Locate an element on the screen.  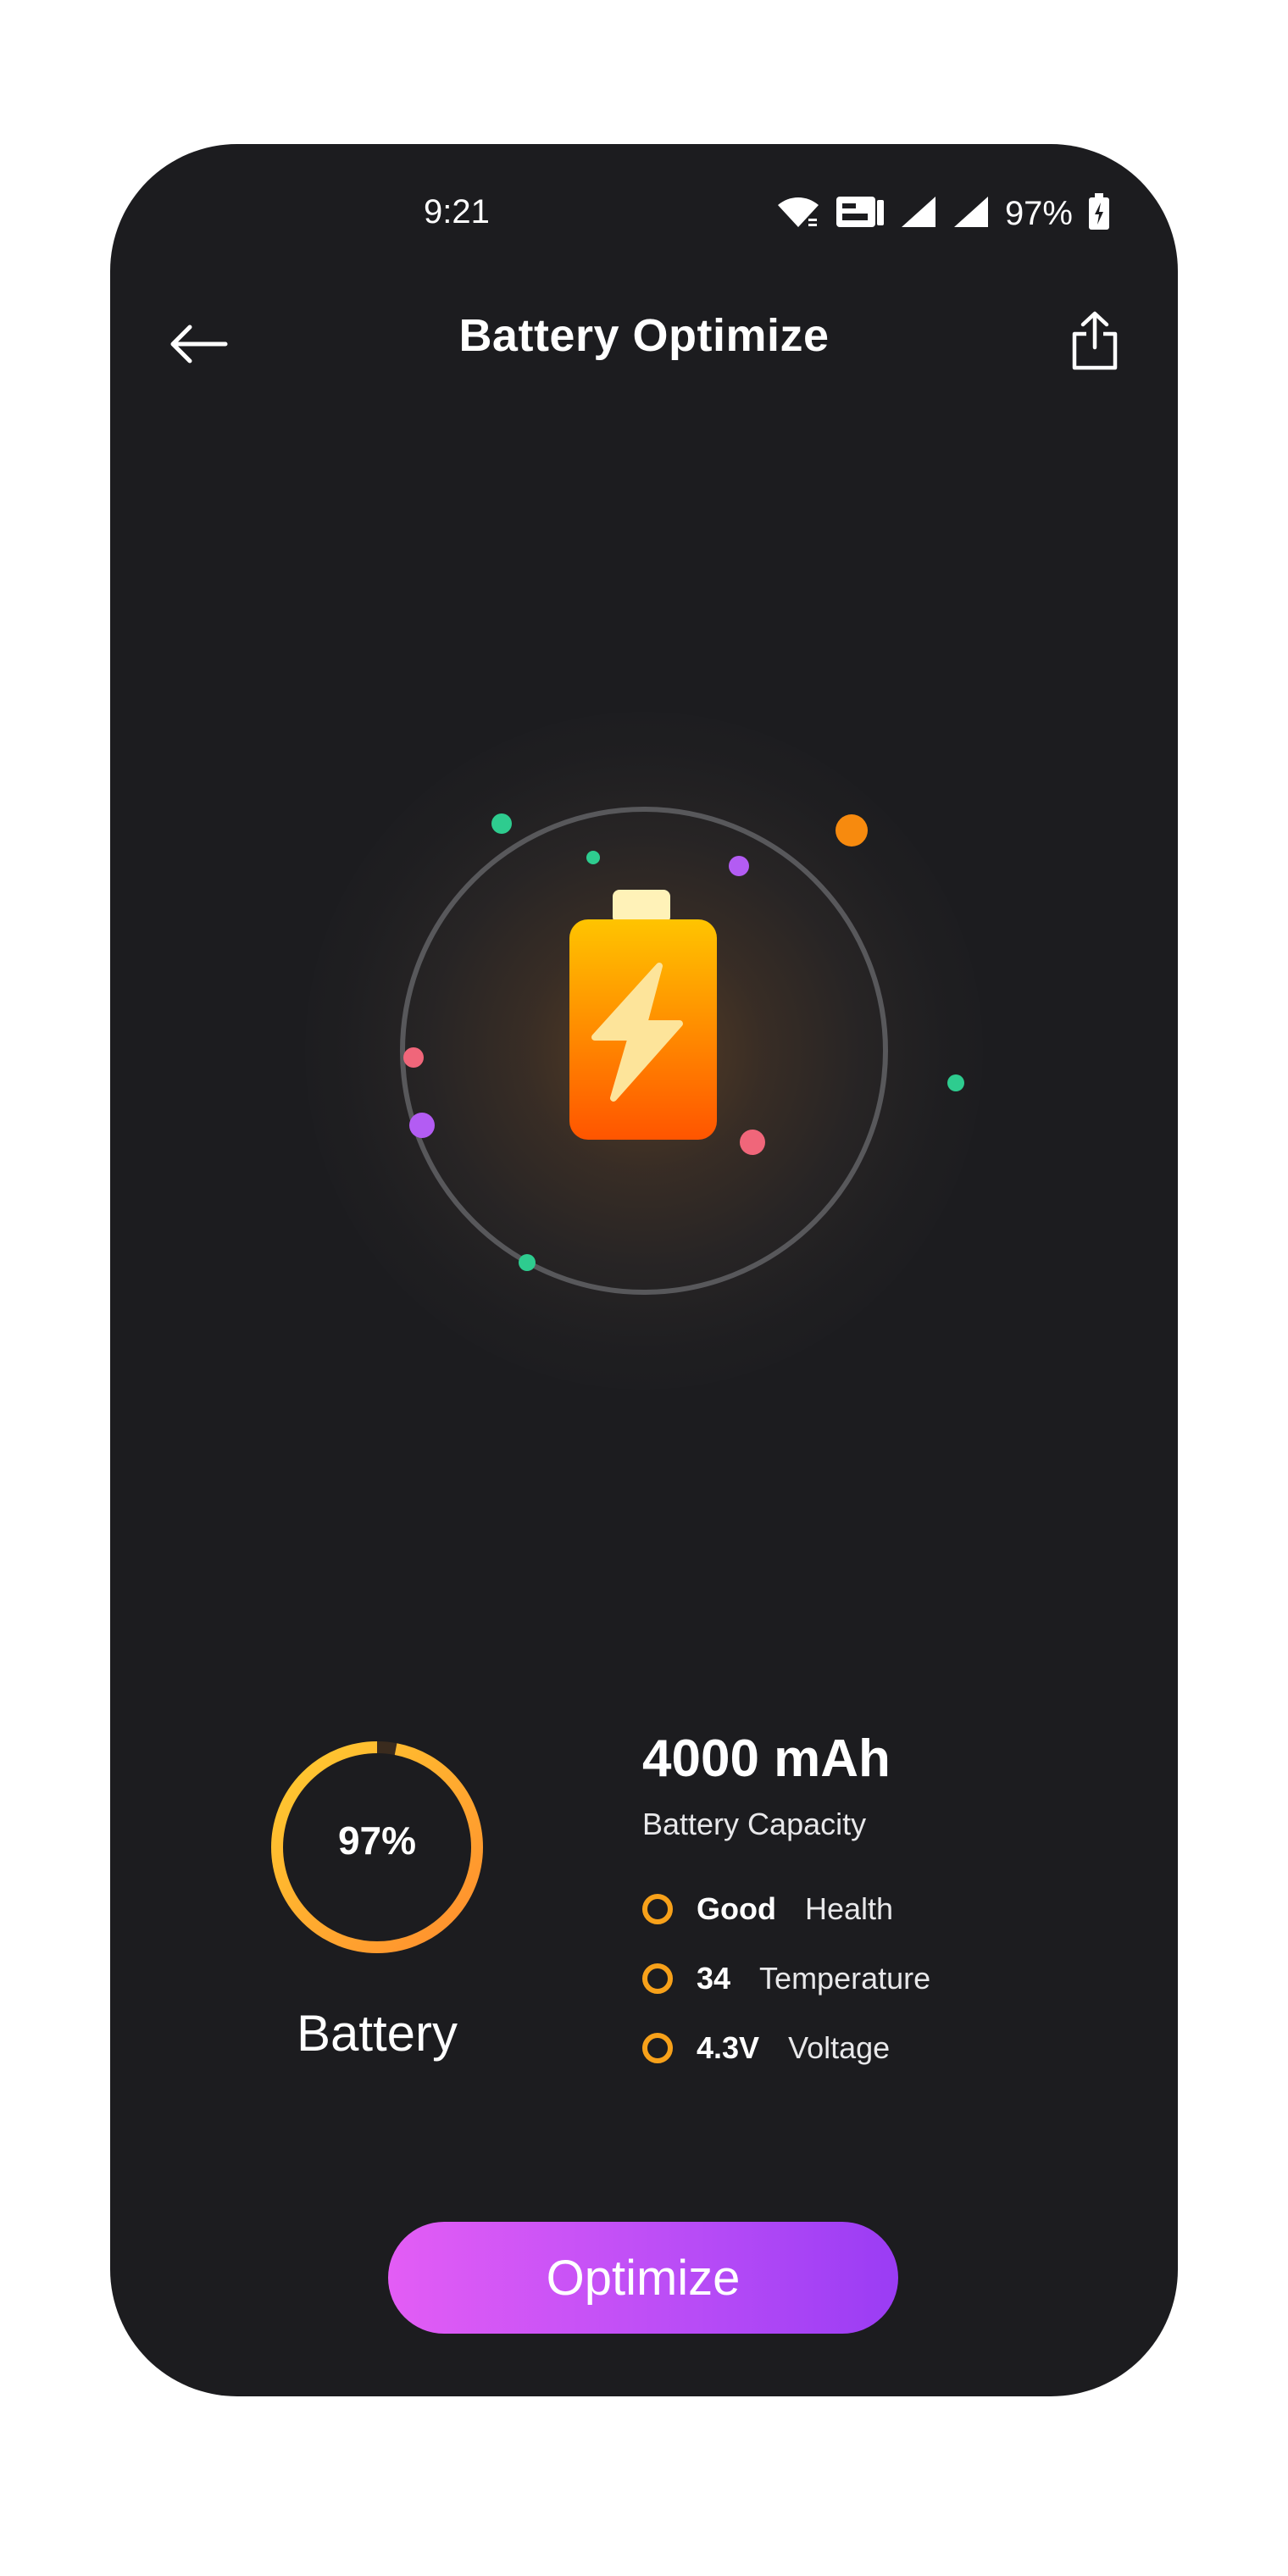
capacity-value: 4000 mAh is located at coordinates (766, 1758).